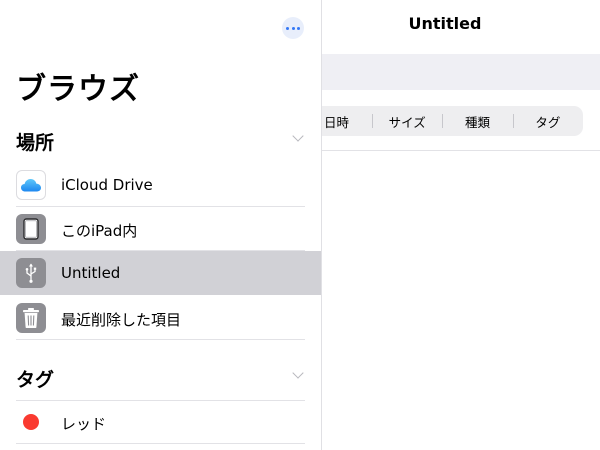 This screenshot has width=600, height=450. Describe the element at coordinates (160, 422) in the screenshot. I see `sidebar-item-tag-red: レッド` at that location.